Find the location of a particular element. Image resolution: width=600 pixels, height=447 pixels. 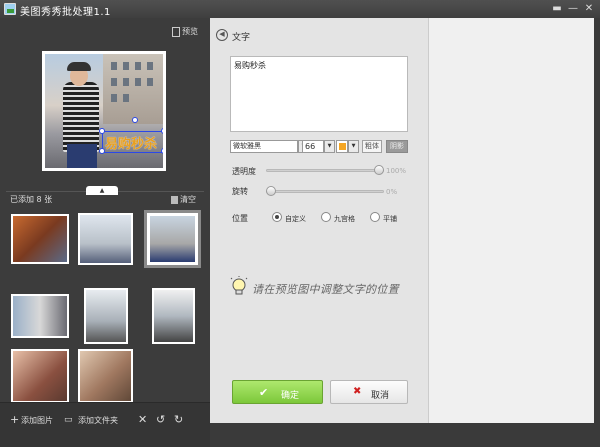

thumbnail-selected is located at coordinates (172, 239).